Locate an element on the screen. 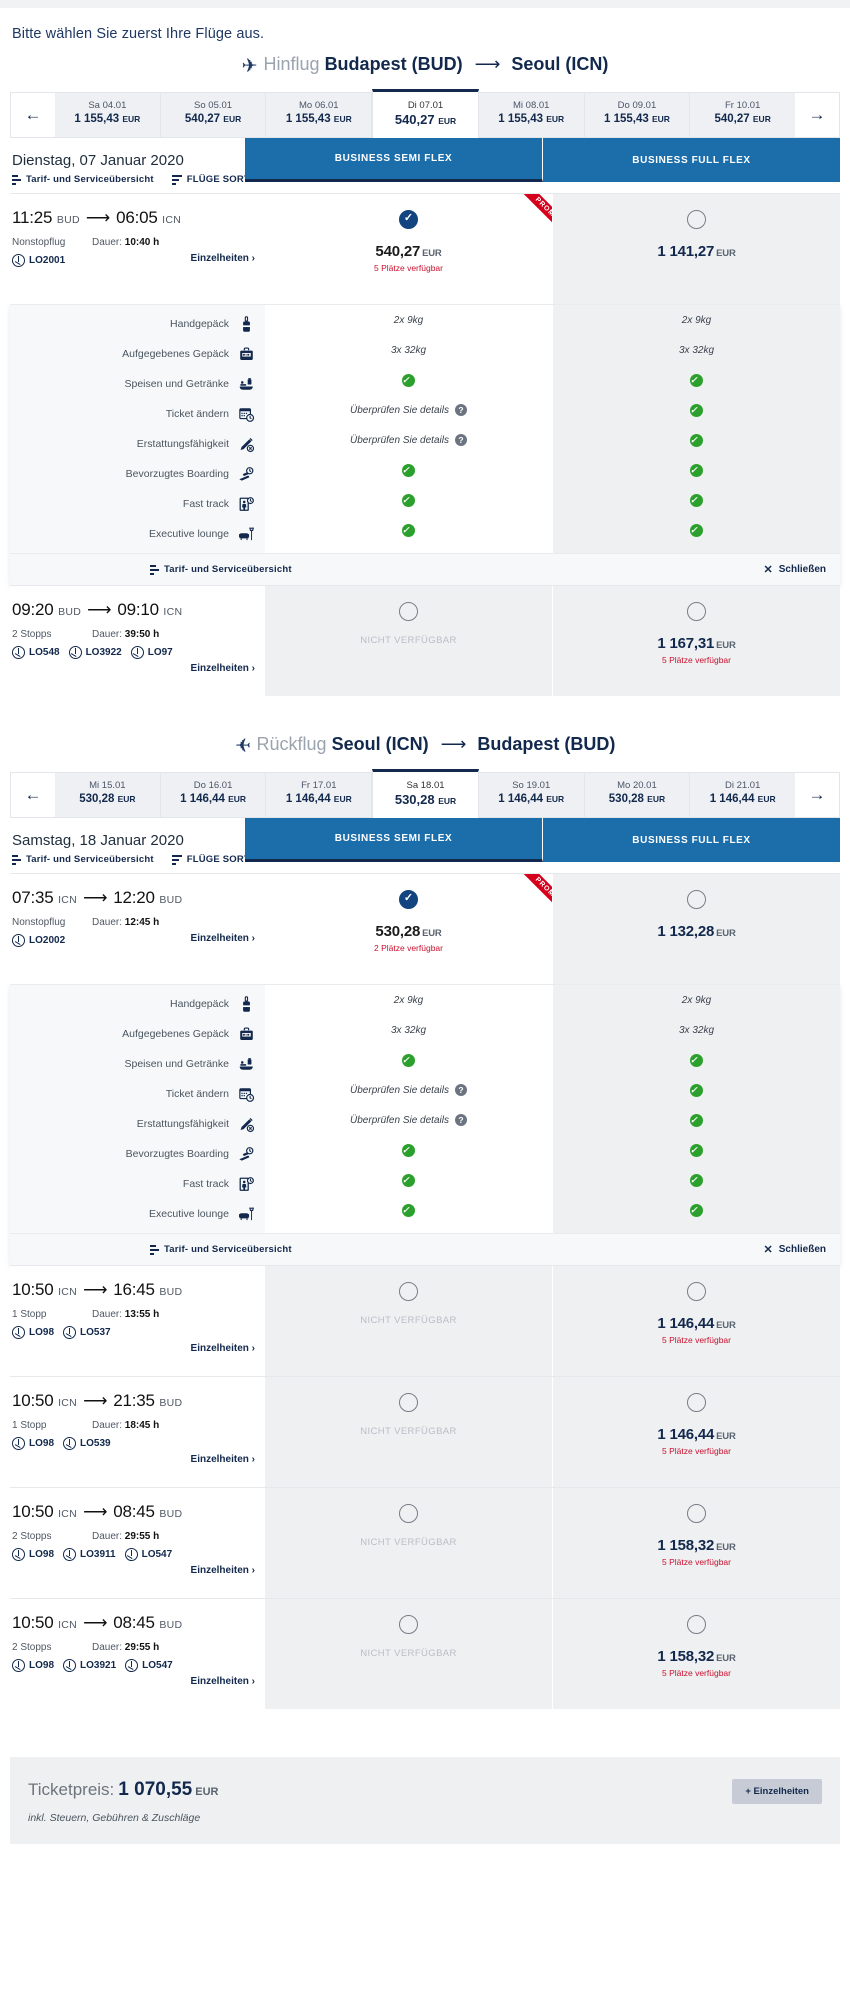 The width and height of the screenshot is (850, 2005). date-option-mo-06-01: Mo 06.01 1 155,43 EUR is located at coordinates (319, 115).